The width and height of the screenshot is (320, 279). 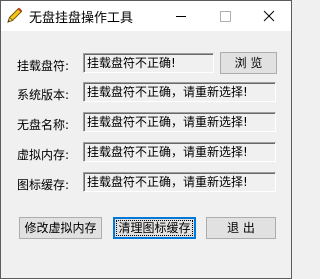 What do you see at coordinates (179, 152) in the screenshot?
I see `virtual-memory-field: 挂载盘符不正确，请重新选择!` at bounding box center [179, 152].